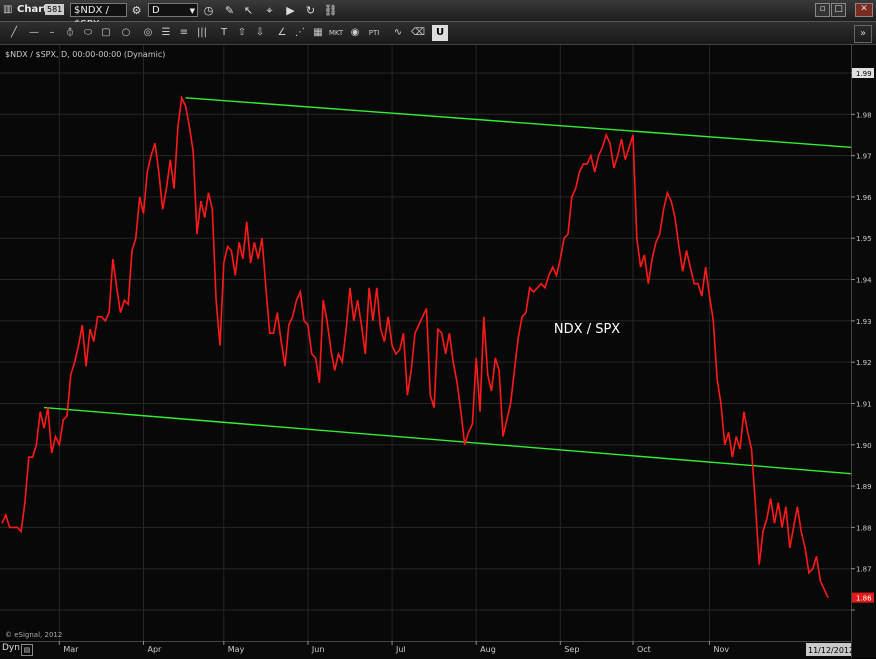 The width and height of the screenshot is (876, 659). What do you see at coordinates (518, 123) in the screenshot?
I see `trendline-upper-channel` at bounding box center [518, 123].